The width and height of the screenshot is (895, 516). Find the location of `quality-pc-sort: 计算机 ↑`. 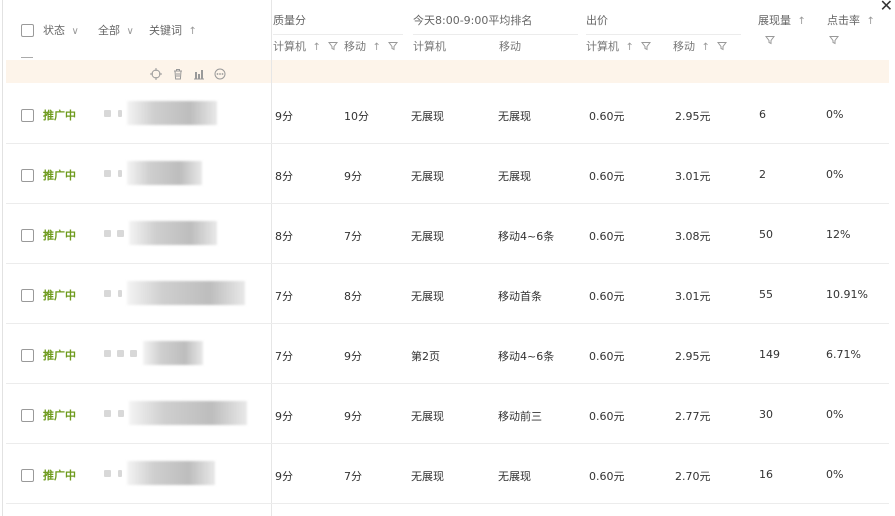

quality-pc-sort: 计算机 ↑ is located at coordinates (306, 46).